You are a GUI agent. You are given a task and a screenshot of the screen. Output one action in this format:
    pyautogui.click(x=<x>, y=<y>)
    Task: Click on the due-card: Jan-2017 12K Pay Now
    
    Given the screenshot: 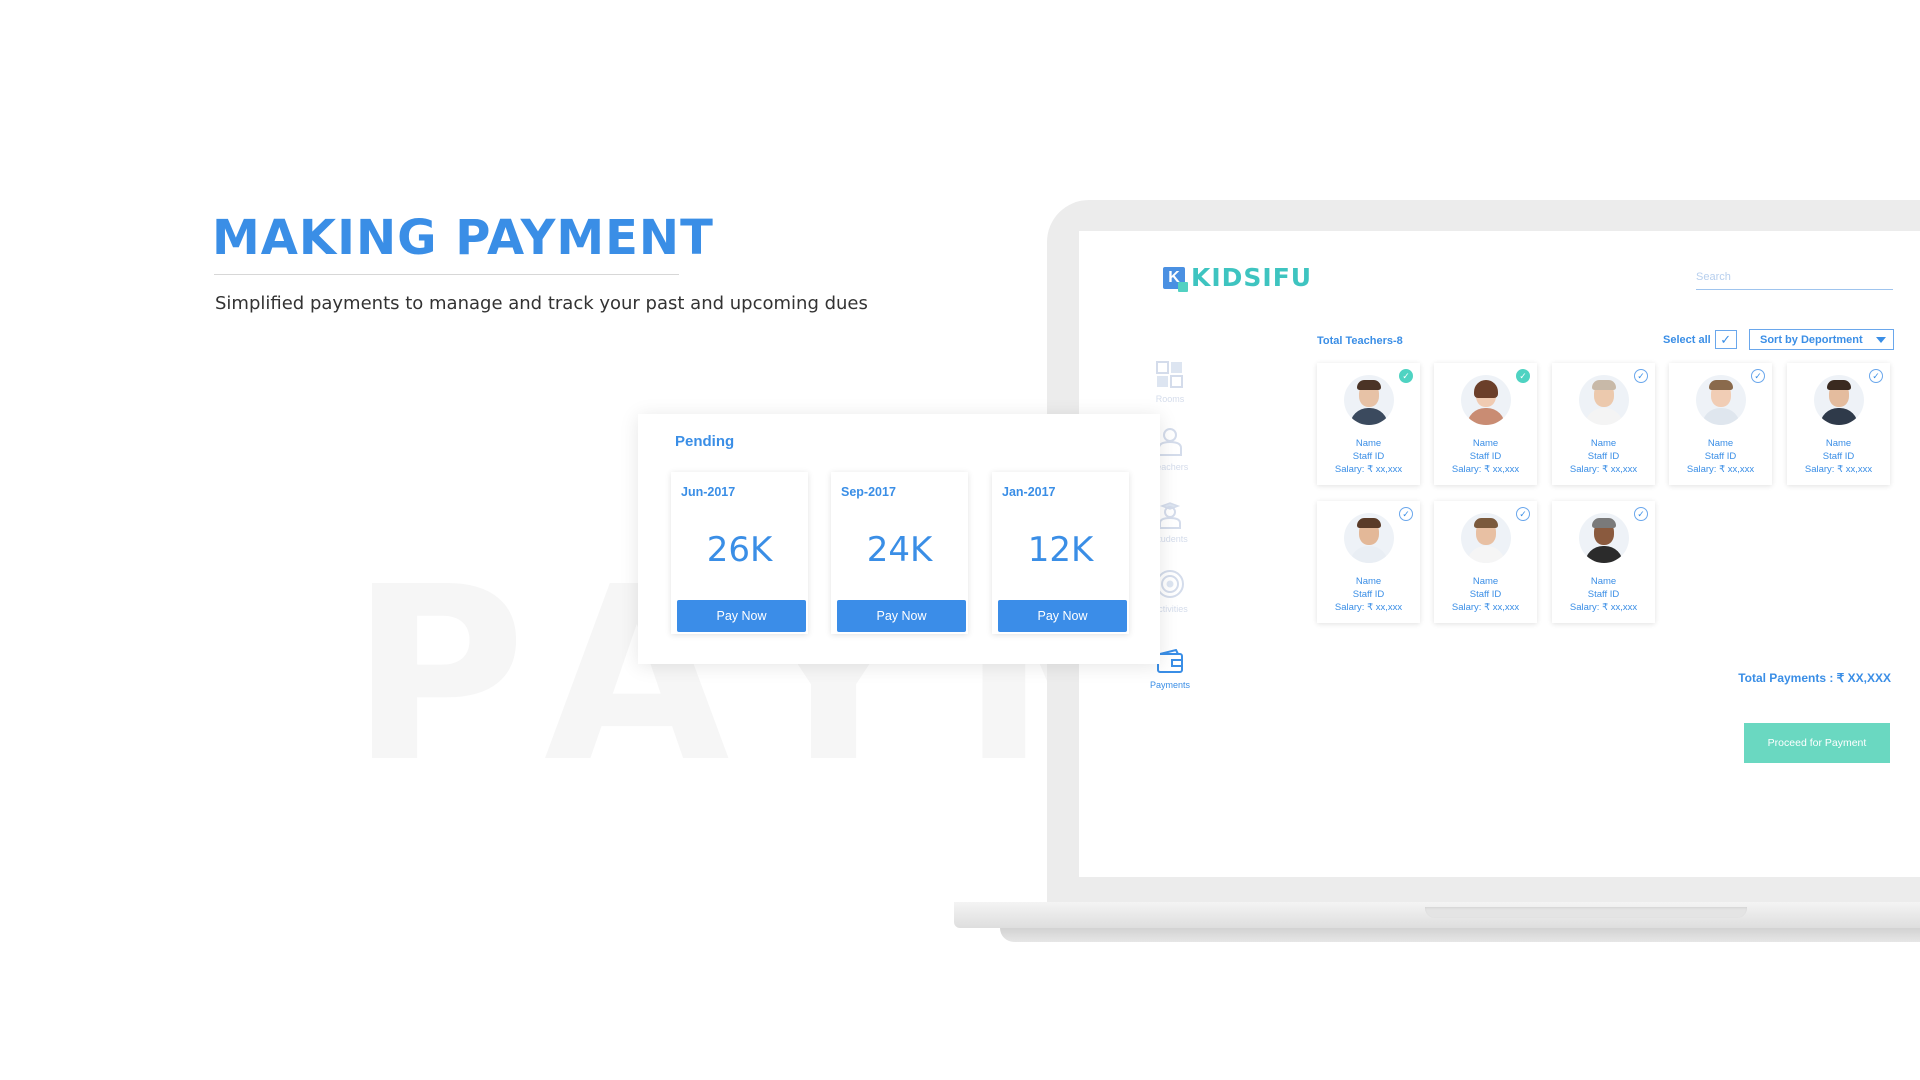 What is the action you would take?
    pyautogui.click(x=1060, y=553)
    